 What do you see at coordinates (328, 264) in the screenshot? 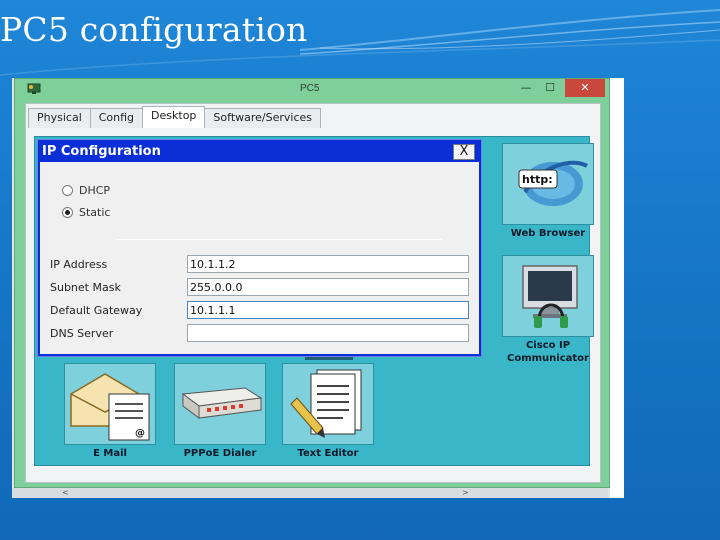
I see `ip-address-input` at bounding box center [328, 264].